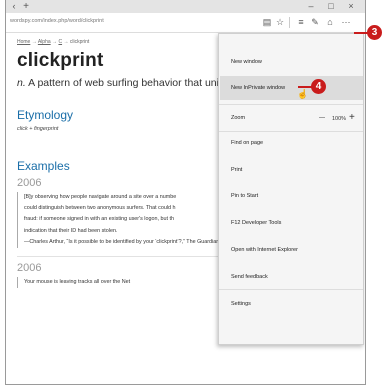 The width and height of the screenshot is (385, 385). I want to click on plus-icon: +, so click(26, 6).